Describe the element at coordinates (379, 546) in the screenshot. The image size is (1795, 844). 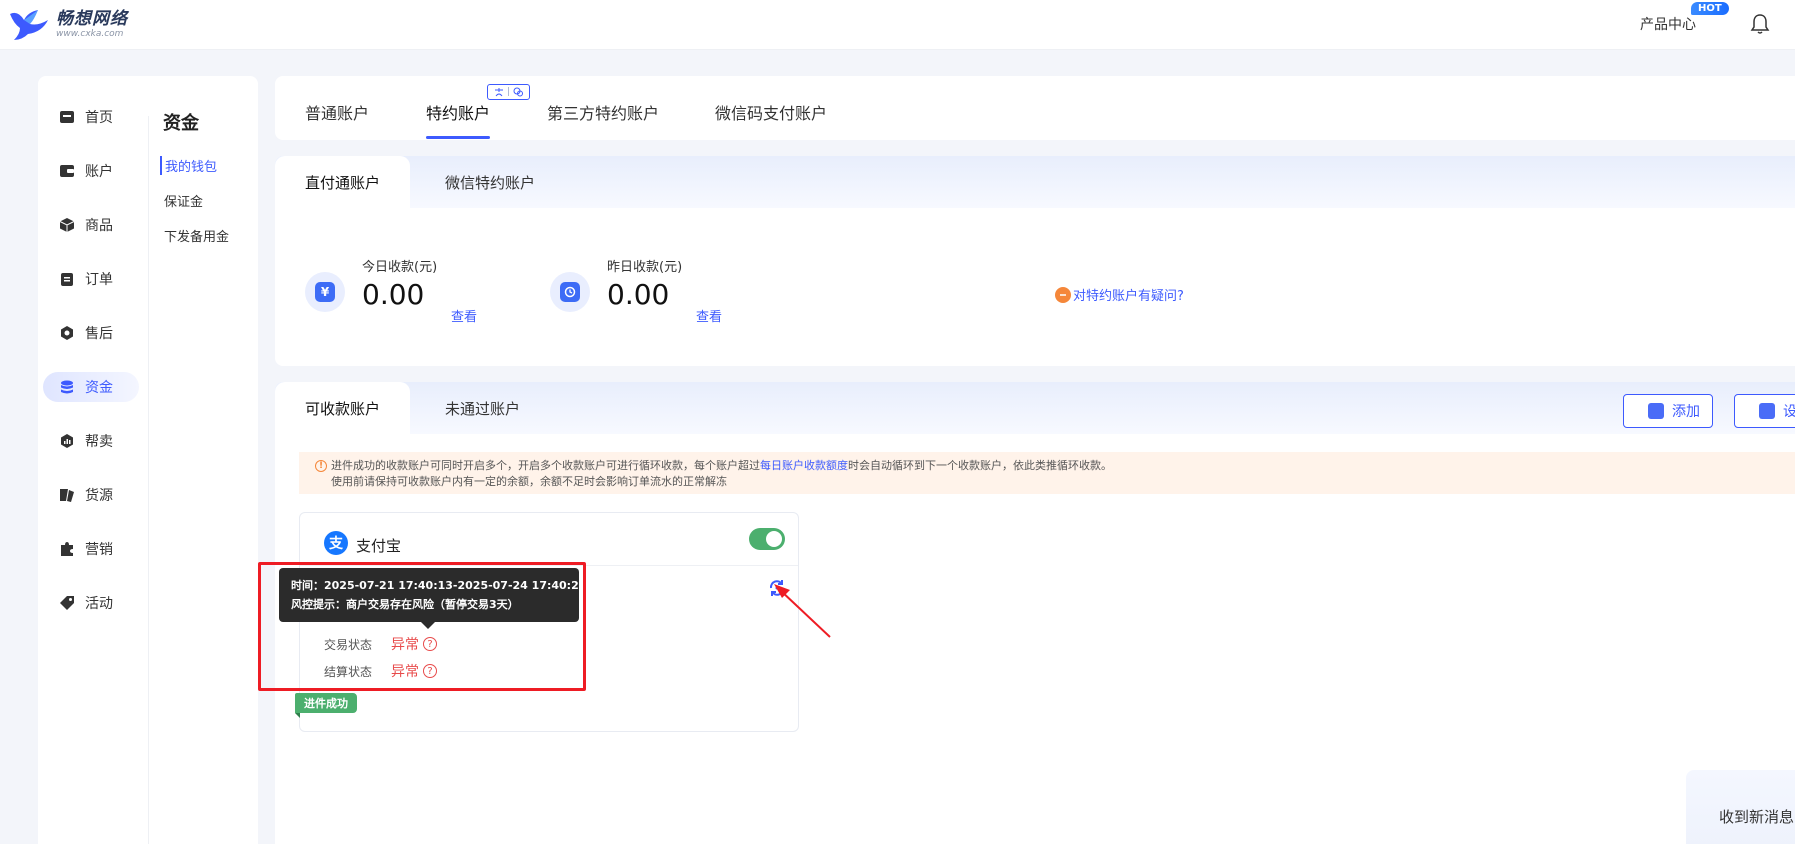
I see `card-title: 支付宝` at that location.